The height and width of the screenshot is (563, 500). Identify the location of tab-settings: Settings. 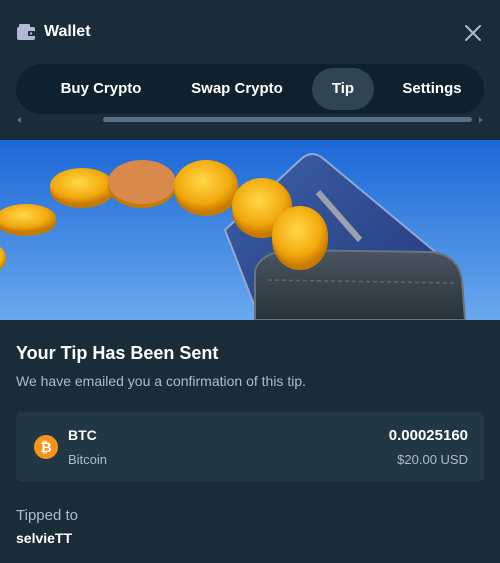
(432, 89).